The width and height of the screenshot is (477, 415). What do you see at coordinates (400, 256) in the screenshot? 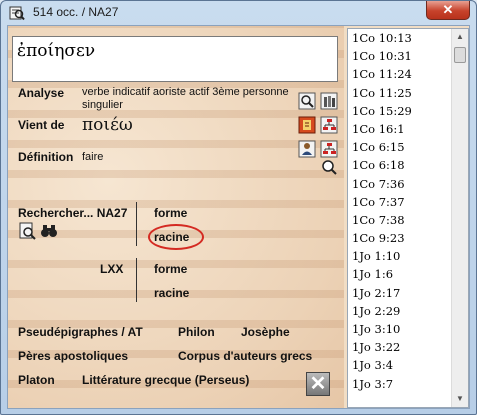
I see `reference-item: 1Jo 1:10` at bounding box center [400, 256].